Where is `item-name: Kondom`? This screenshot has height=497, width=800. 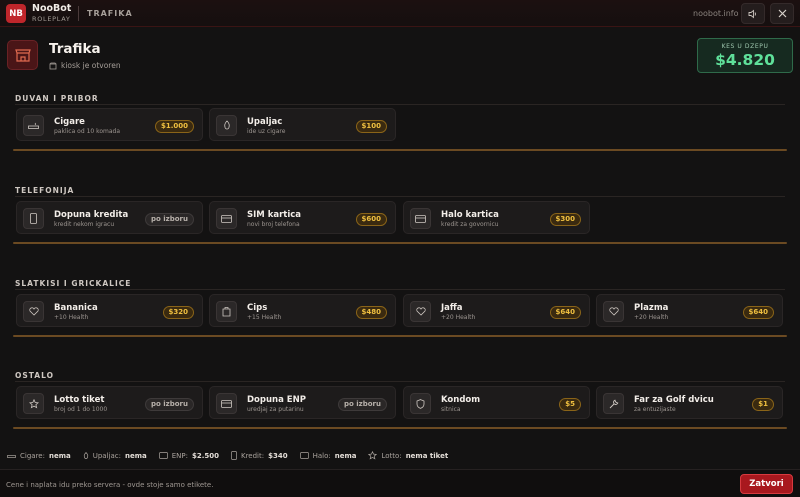 item-name: Kondom is located at coordinates (461, 400).